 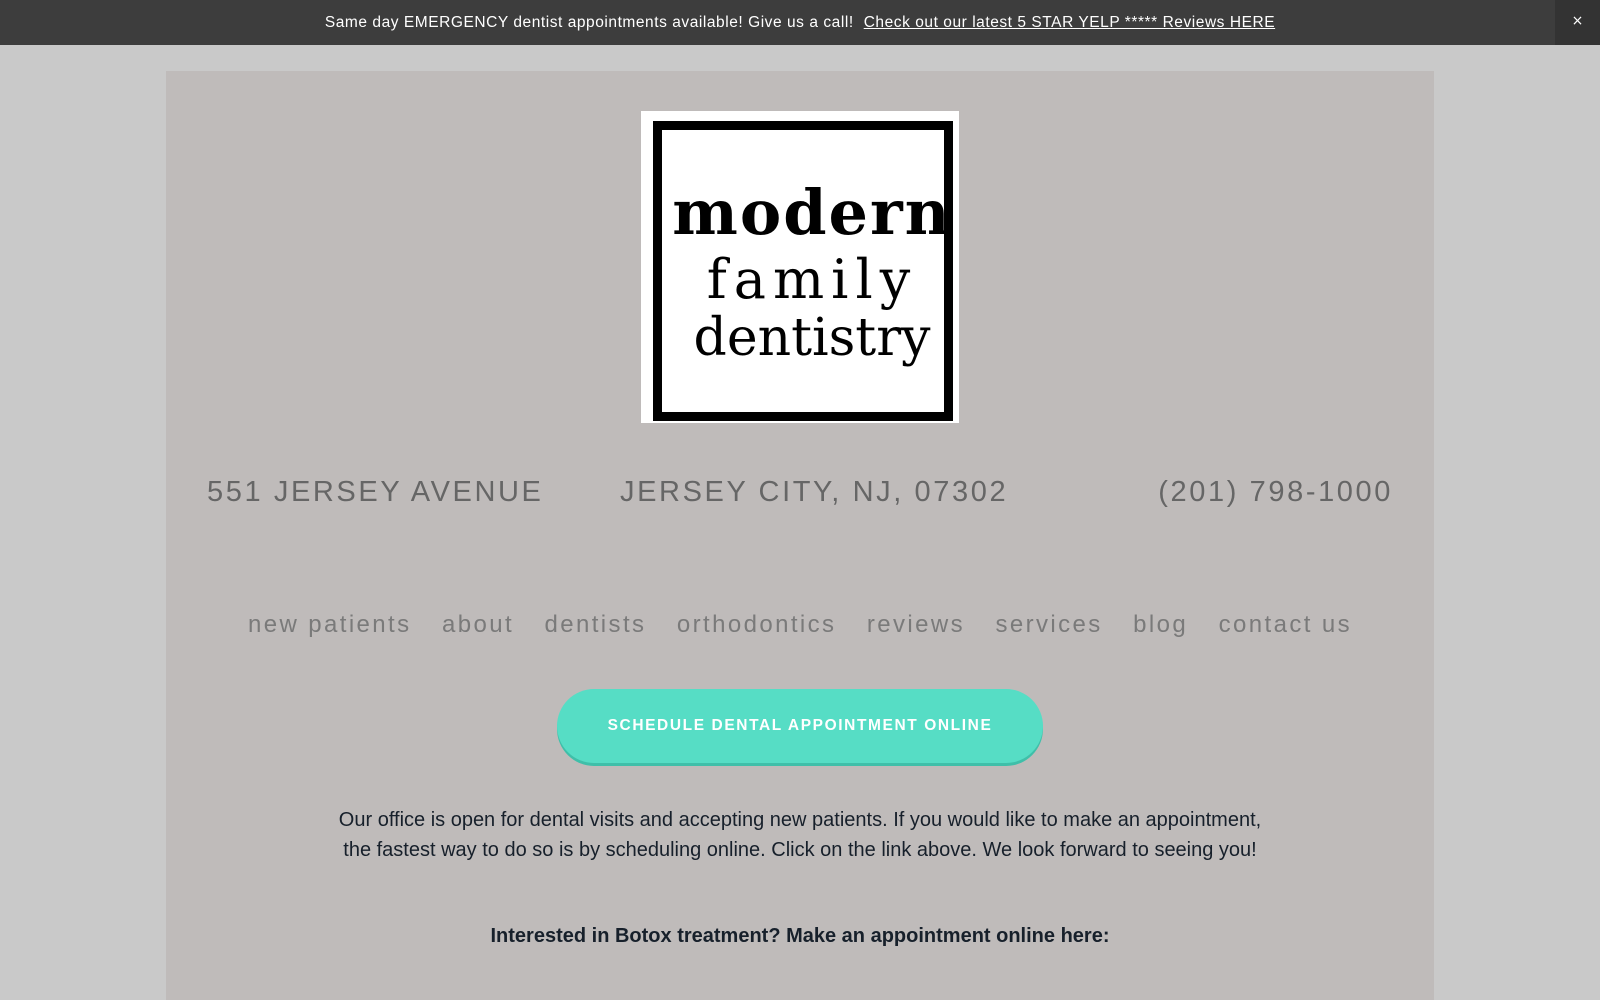 I want to click on logo-text-modern: modern, so click(x=812, y=212).